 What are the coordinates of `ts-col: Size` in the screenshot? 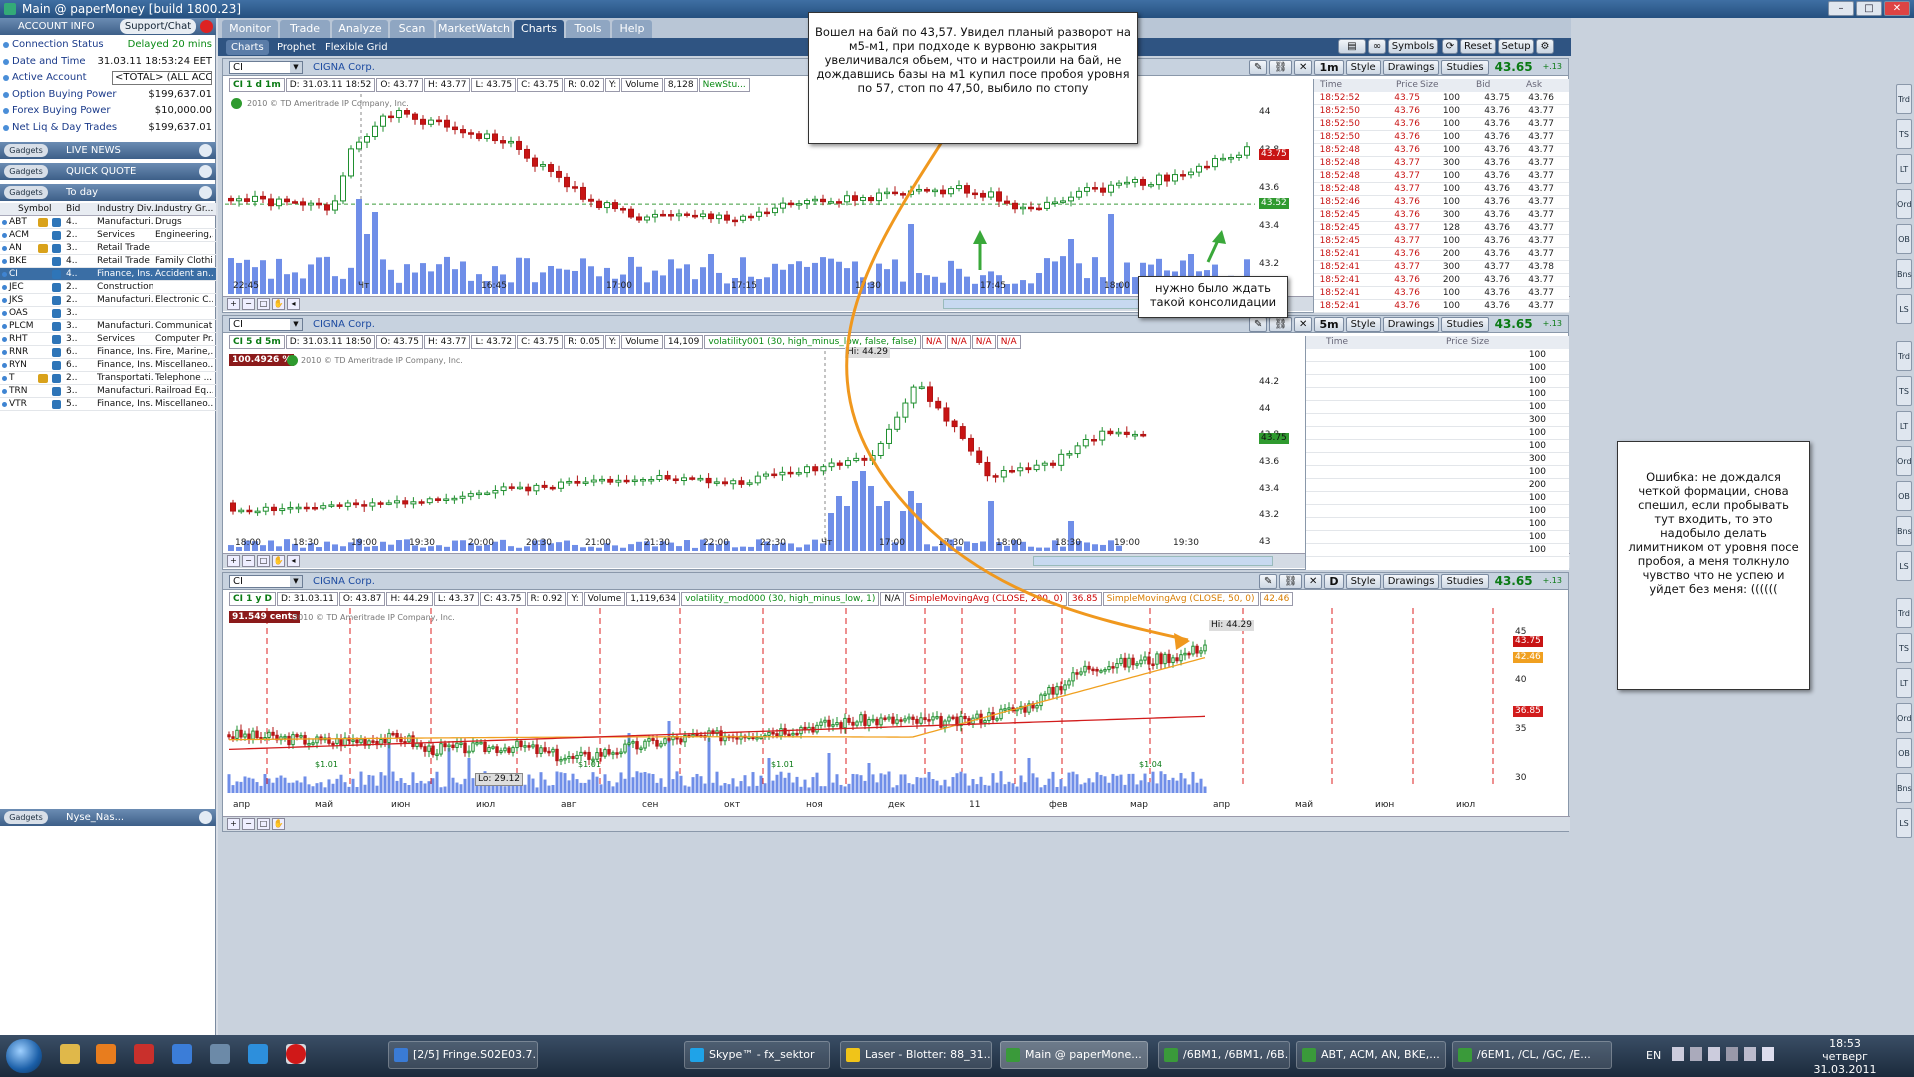 It's located at (1429, 85).